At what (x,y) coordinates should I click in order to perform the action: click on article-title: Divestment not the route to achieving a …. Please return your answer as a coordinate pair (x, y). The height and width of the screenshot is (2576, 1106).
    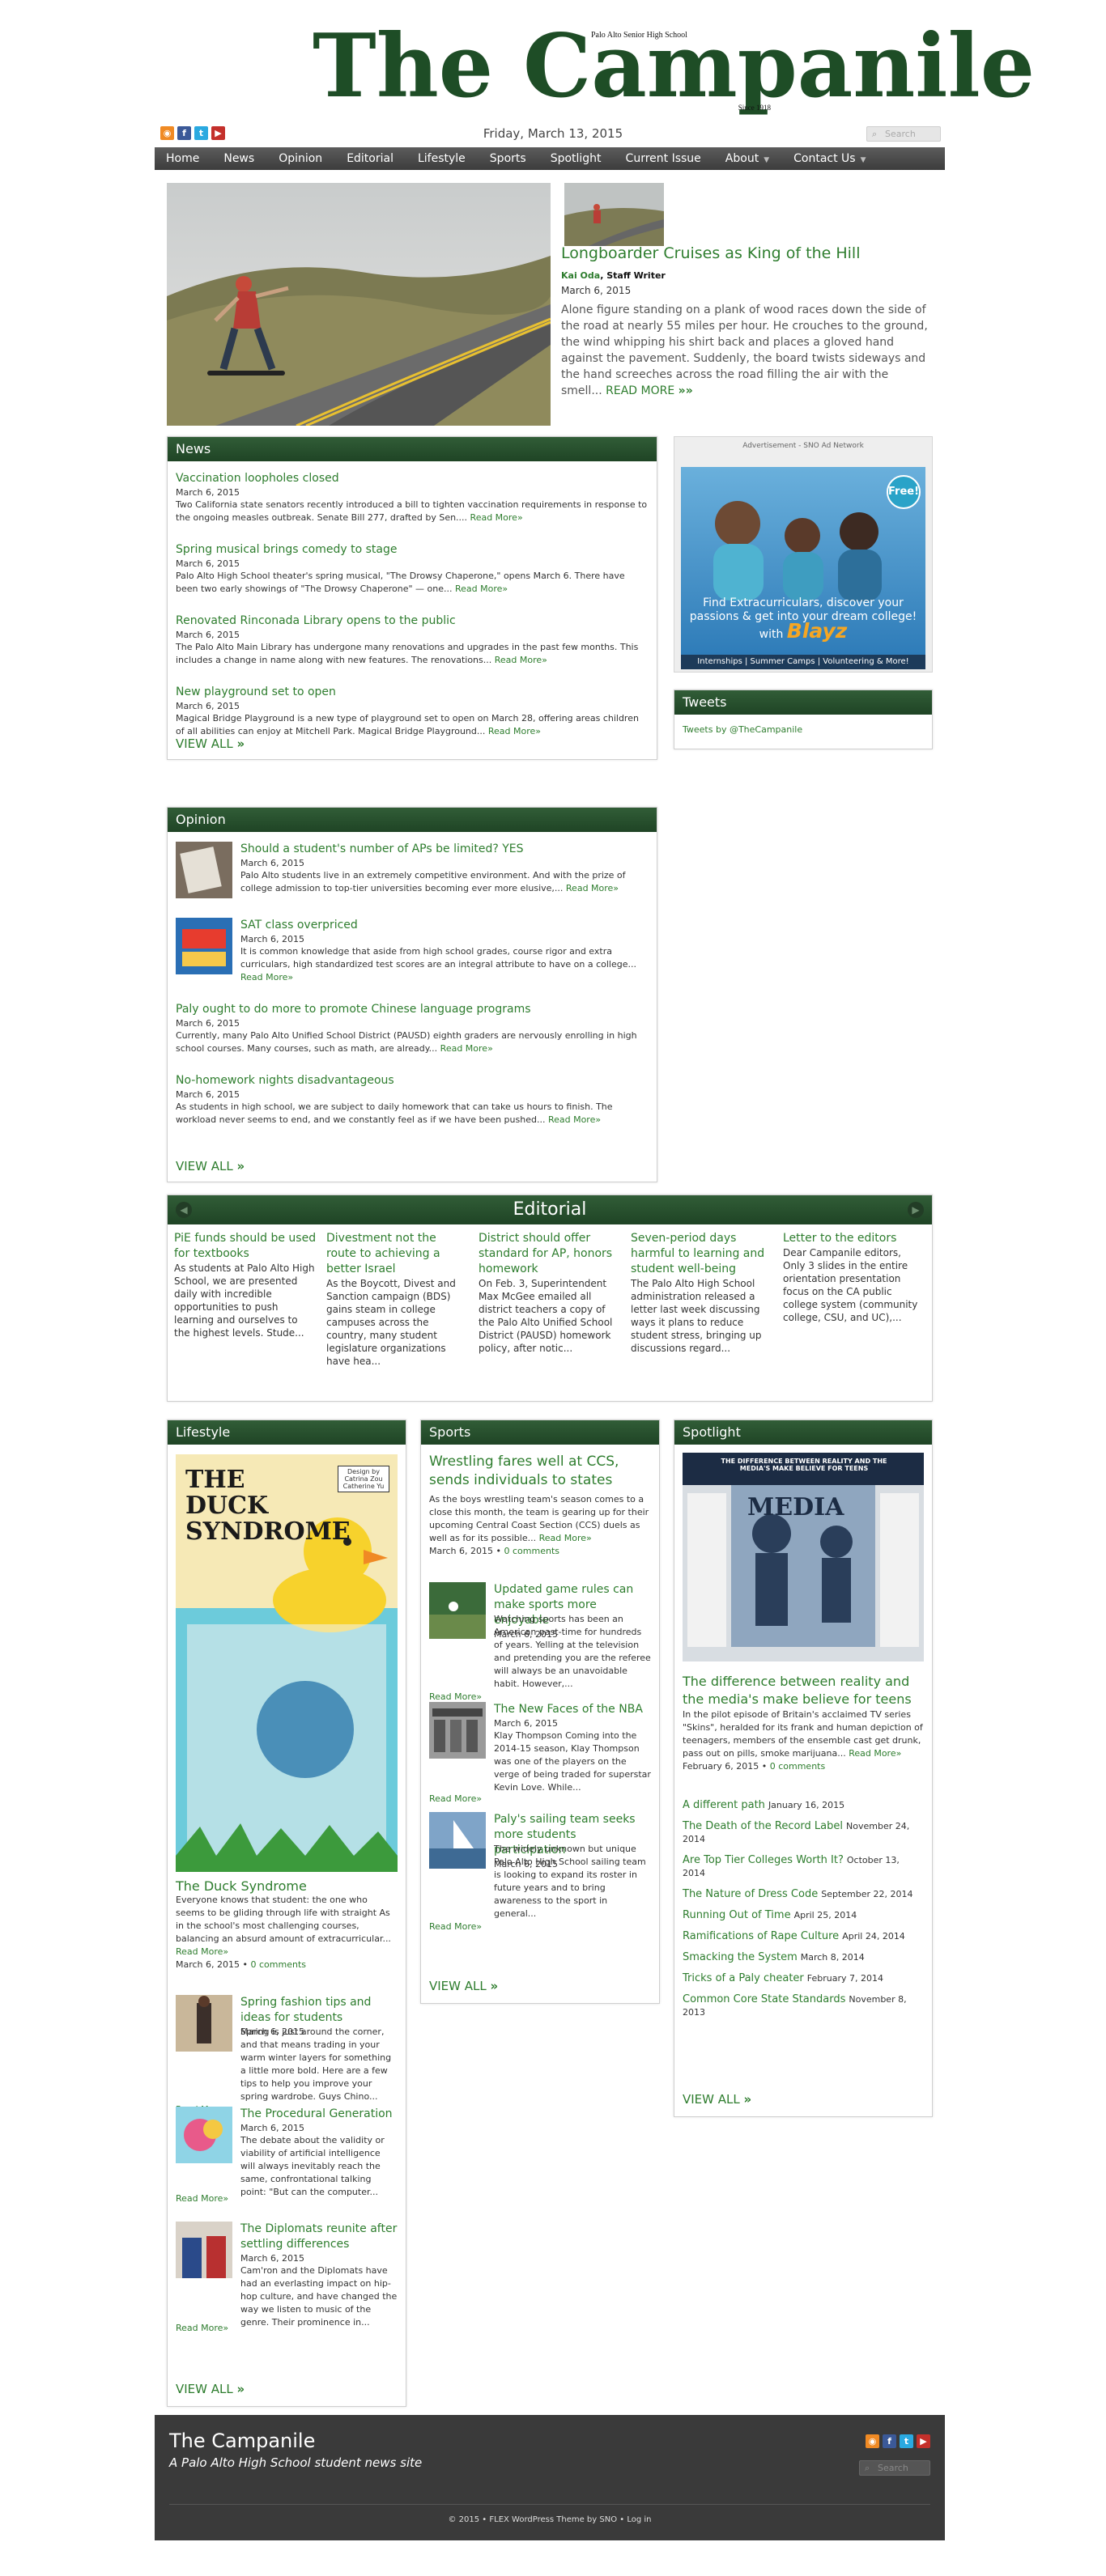
    Looking at the image, I should click on (398, 1254).